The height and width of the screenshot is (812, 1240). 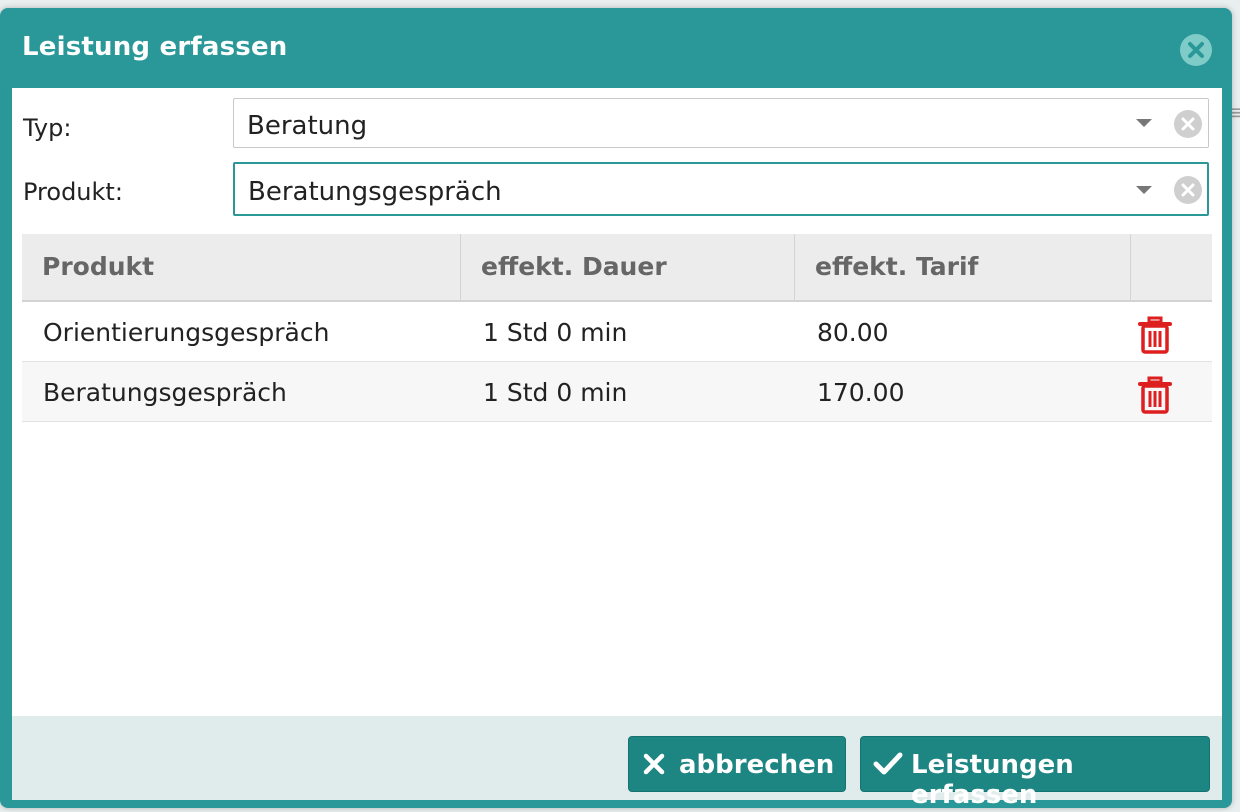 What do you see at coordinates (616, 48) in the screenshot?
I see `dialog-titlebar: Leistung erfassen` at bounding box center [616, 48].